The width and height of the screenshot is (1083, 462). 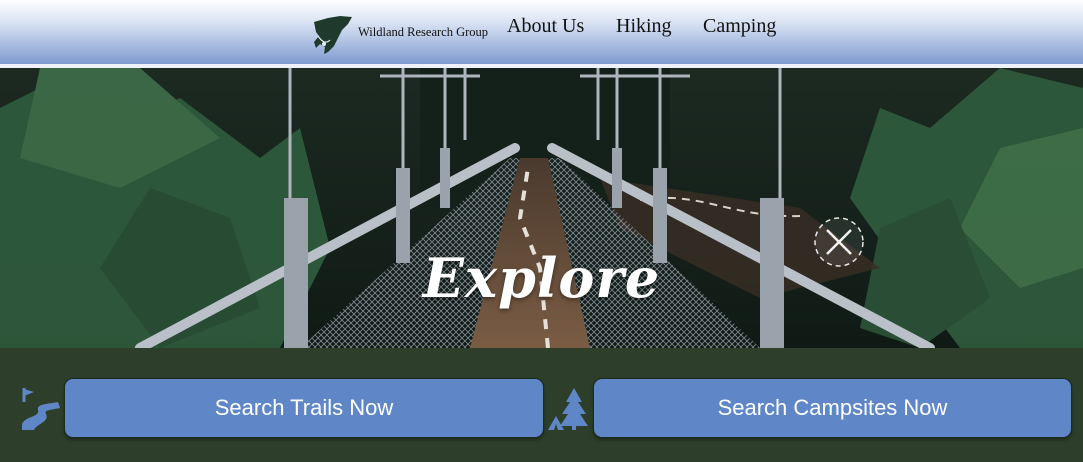 What do you see at coordinates (644, 26) in the screenshot?
I see `nav-hiking: Hiking` at bounding box center [644, 26].